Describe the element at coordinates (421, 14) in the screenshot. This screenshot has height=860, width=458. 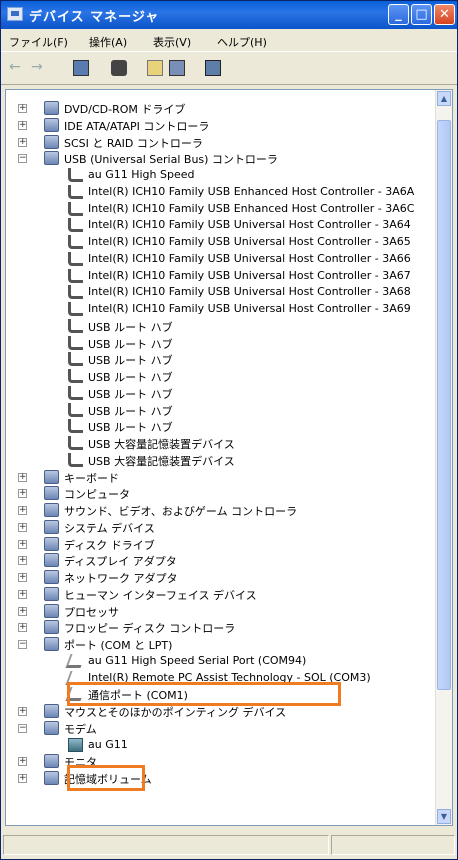
I see `maximize-button: □` at that location.